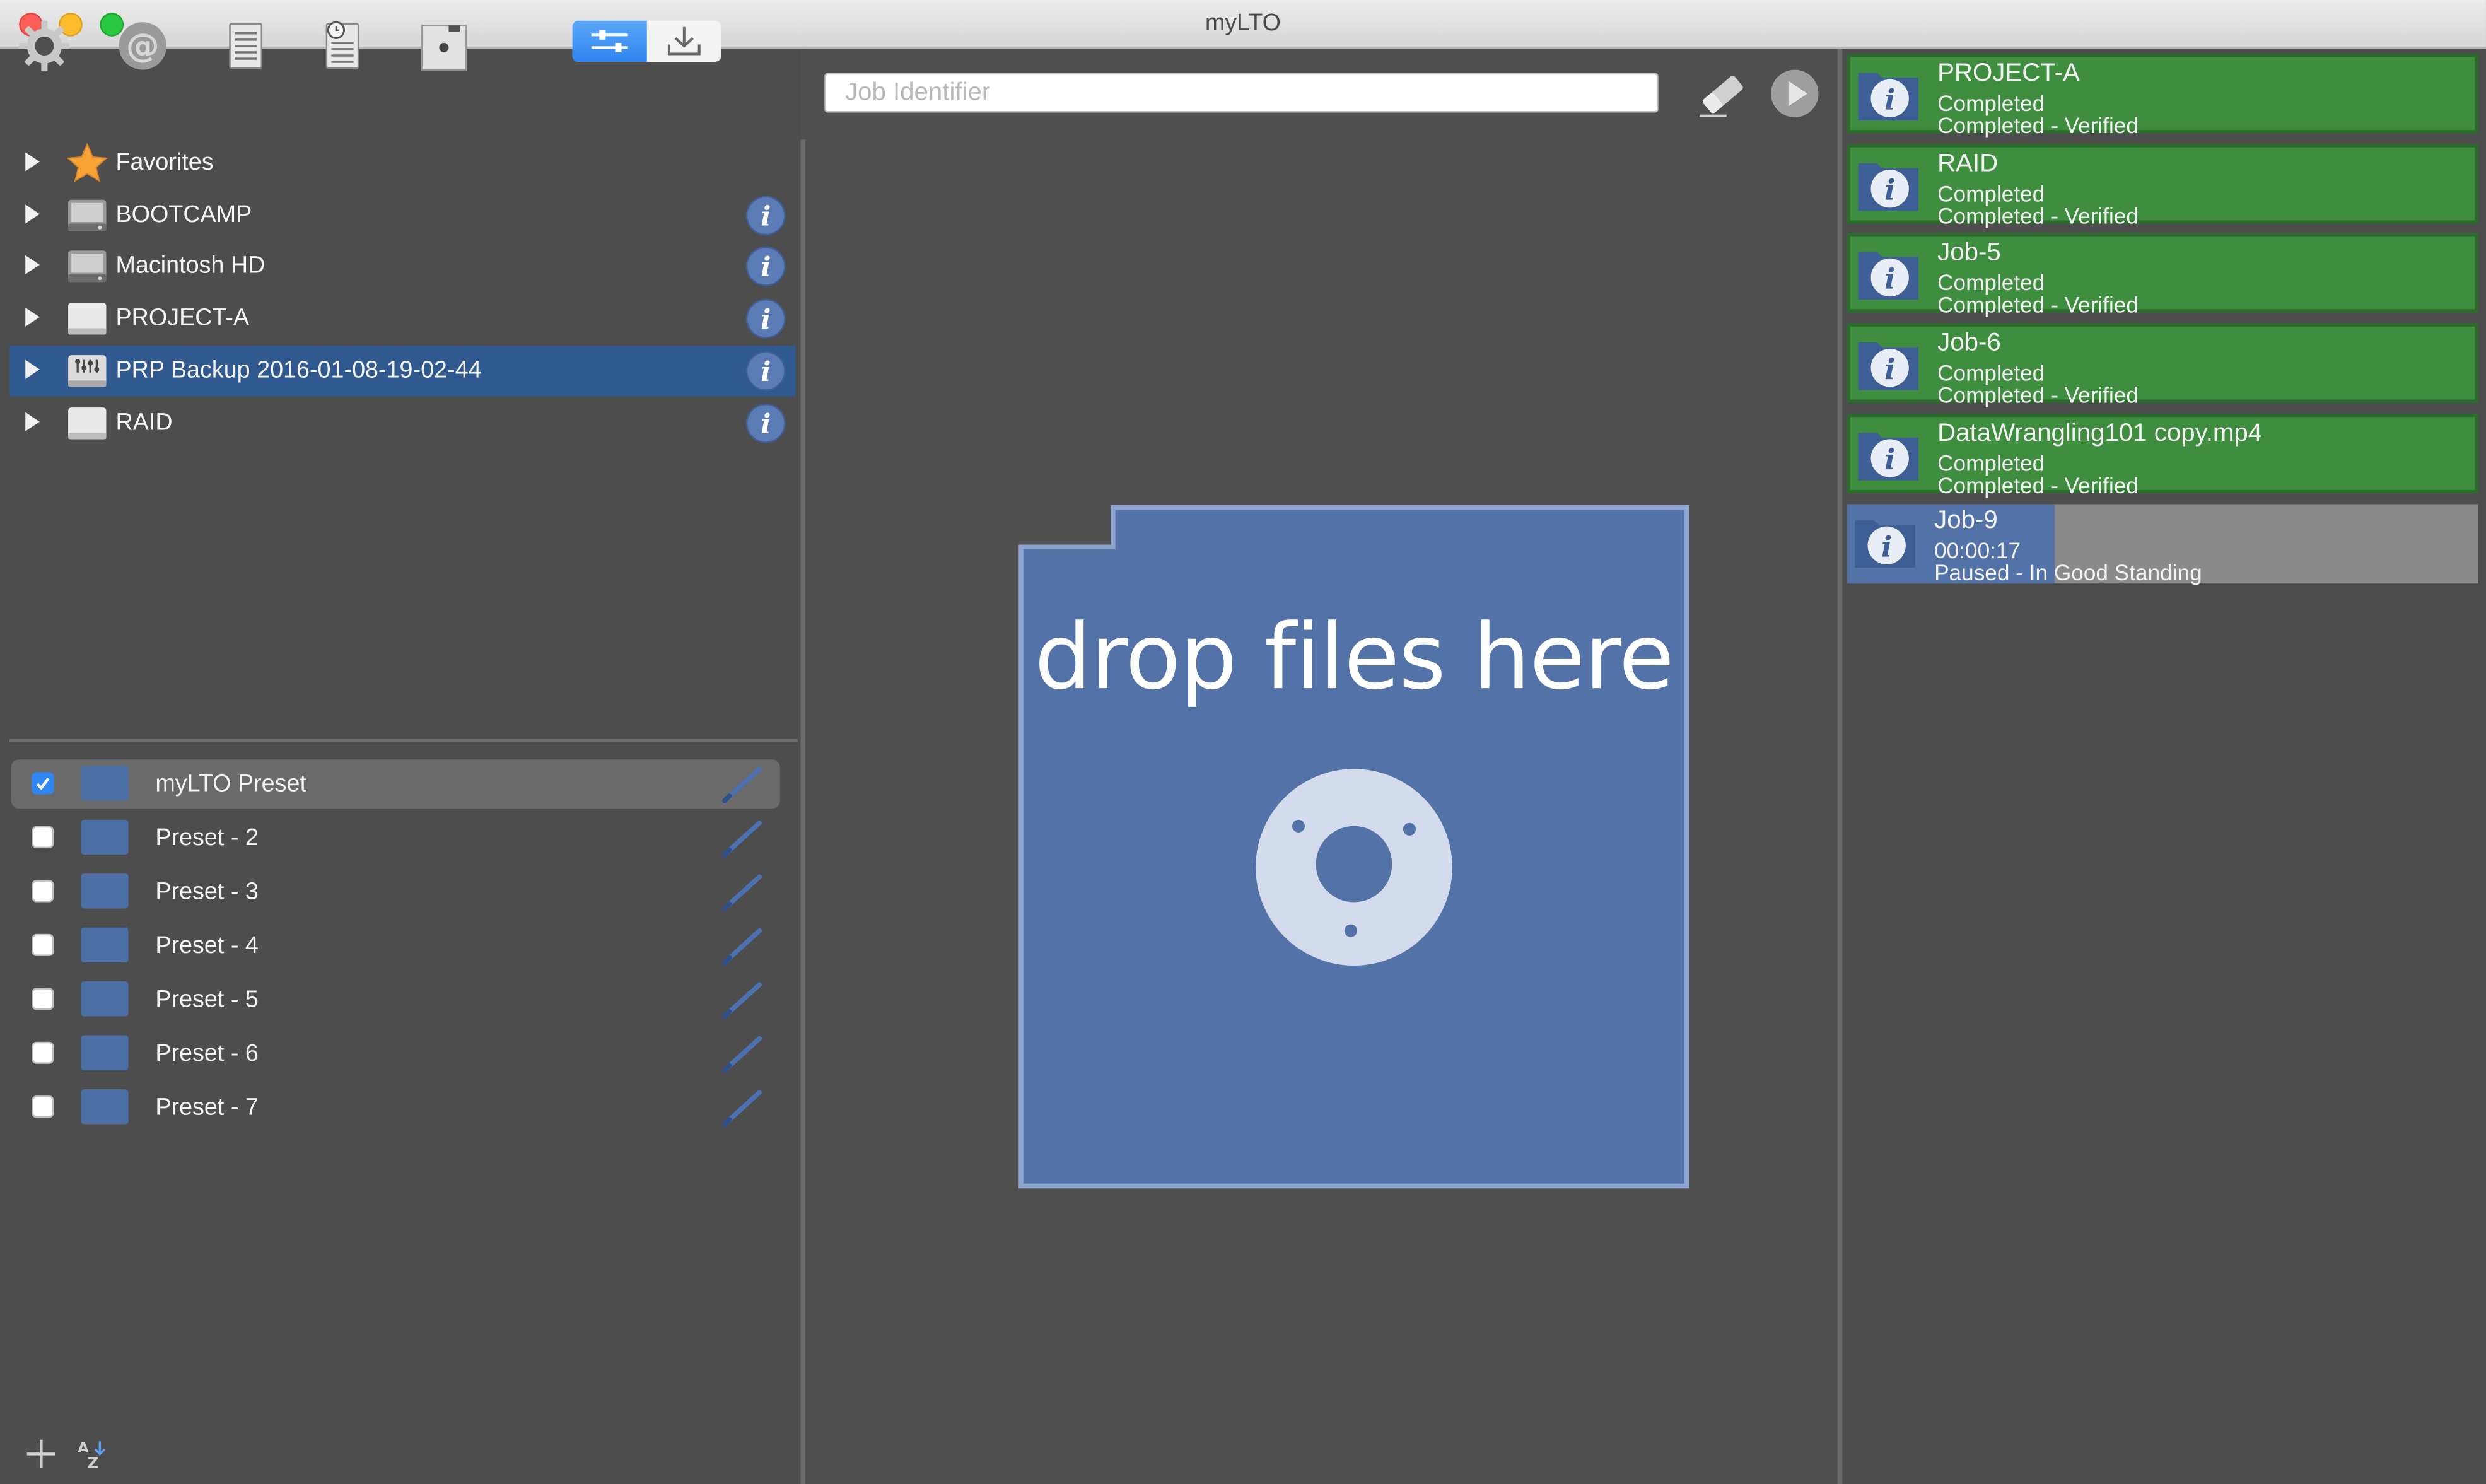 The height and width of the screenshot is (1484, 2486). What do you see at coordinates (207, 838) in the screenshot?
I see `preset-label: Preset - 2` at bounding box center [207, 838].